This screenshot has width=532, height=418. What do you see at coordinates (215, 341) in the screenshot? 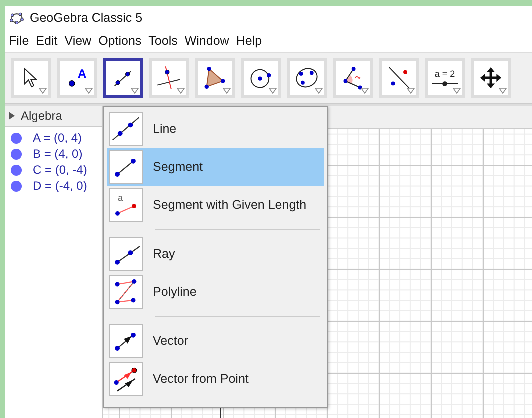
I see `menu-option: Vector` at bounding box center [215, 341].